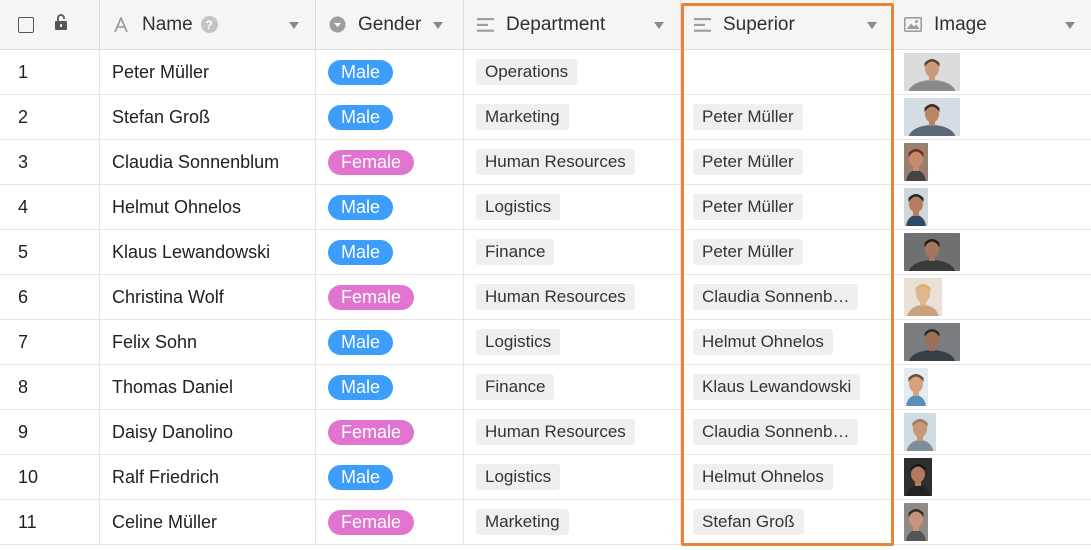  Describe the element at coordinates (527, 72) in the screenshot. I see `department-link-tag: Operations` at that location.